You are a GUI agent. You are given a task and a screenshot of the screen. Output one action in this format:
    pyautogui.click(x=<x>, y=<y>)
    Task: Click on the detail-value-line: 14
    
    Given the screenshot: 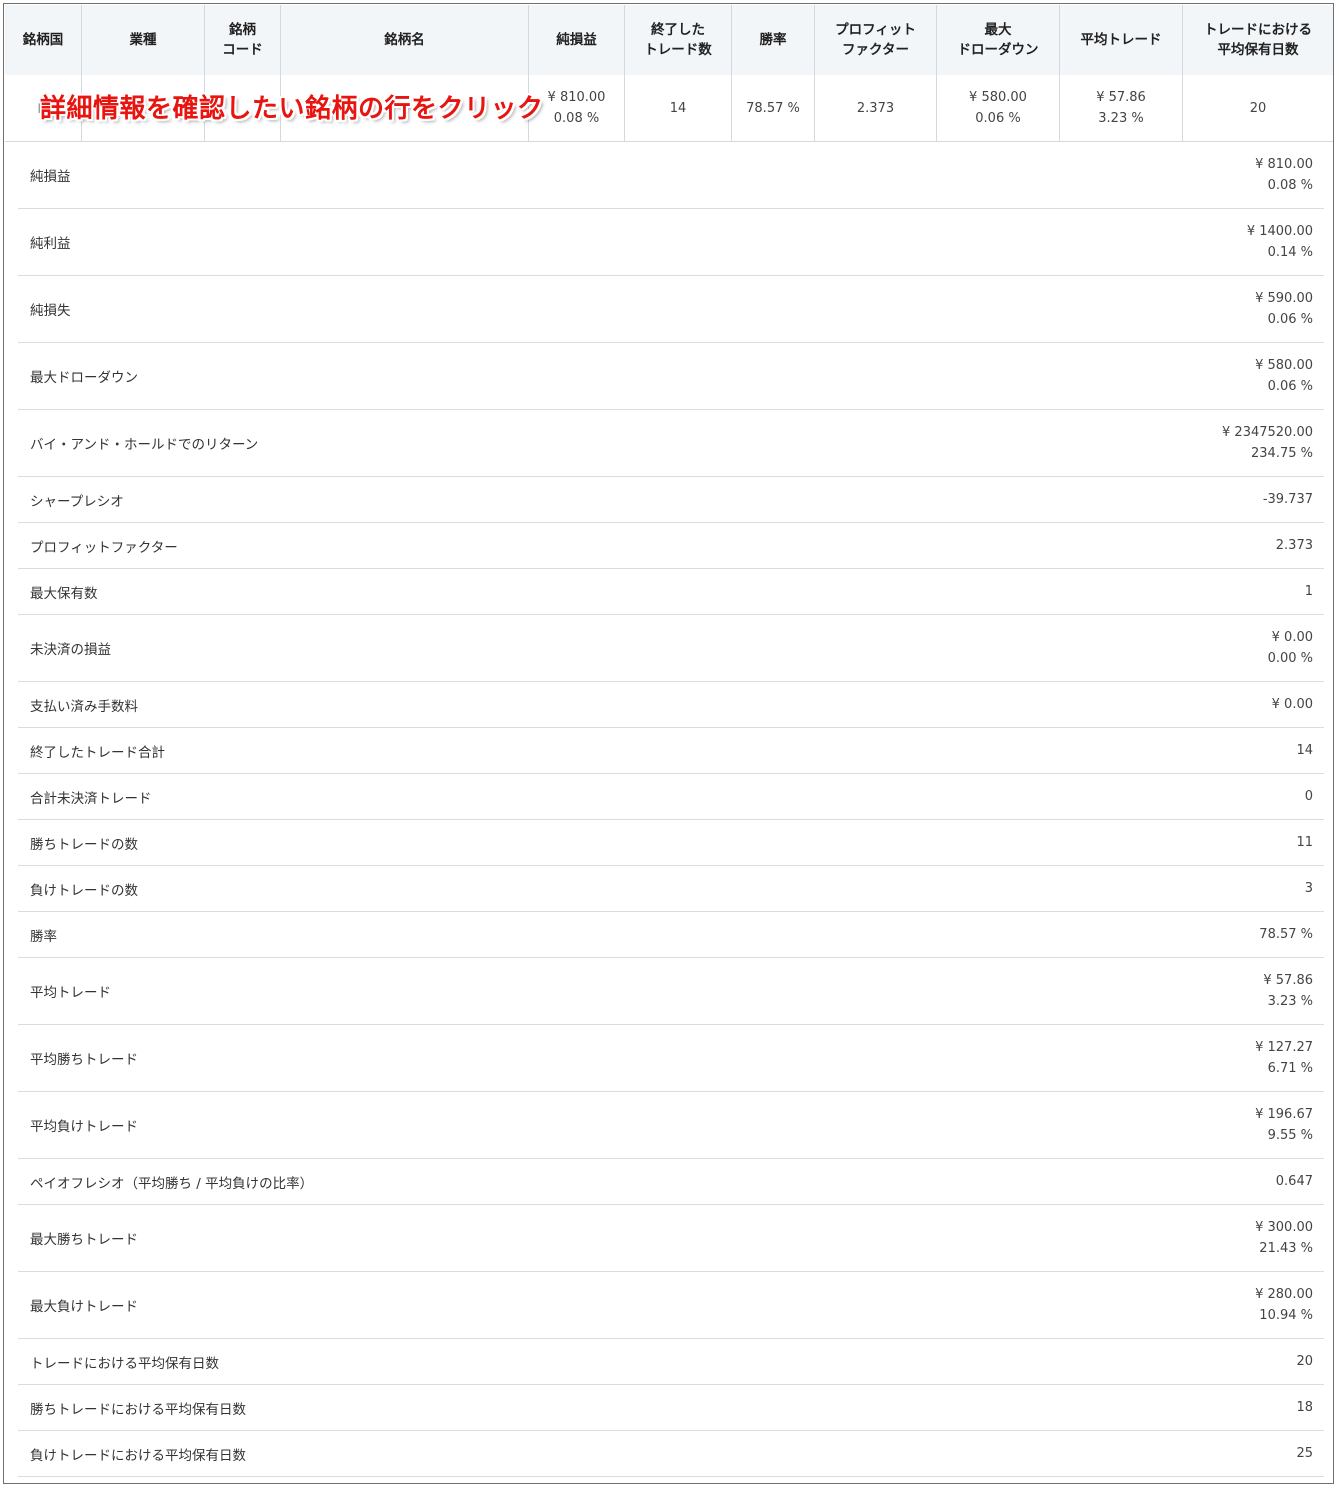 What is the action you would take?
    pyautogui.click(x=1304, y=750)
    